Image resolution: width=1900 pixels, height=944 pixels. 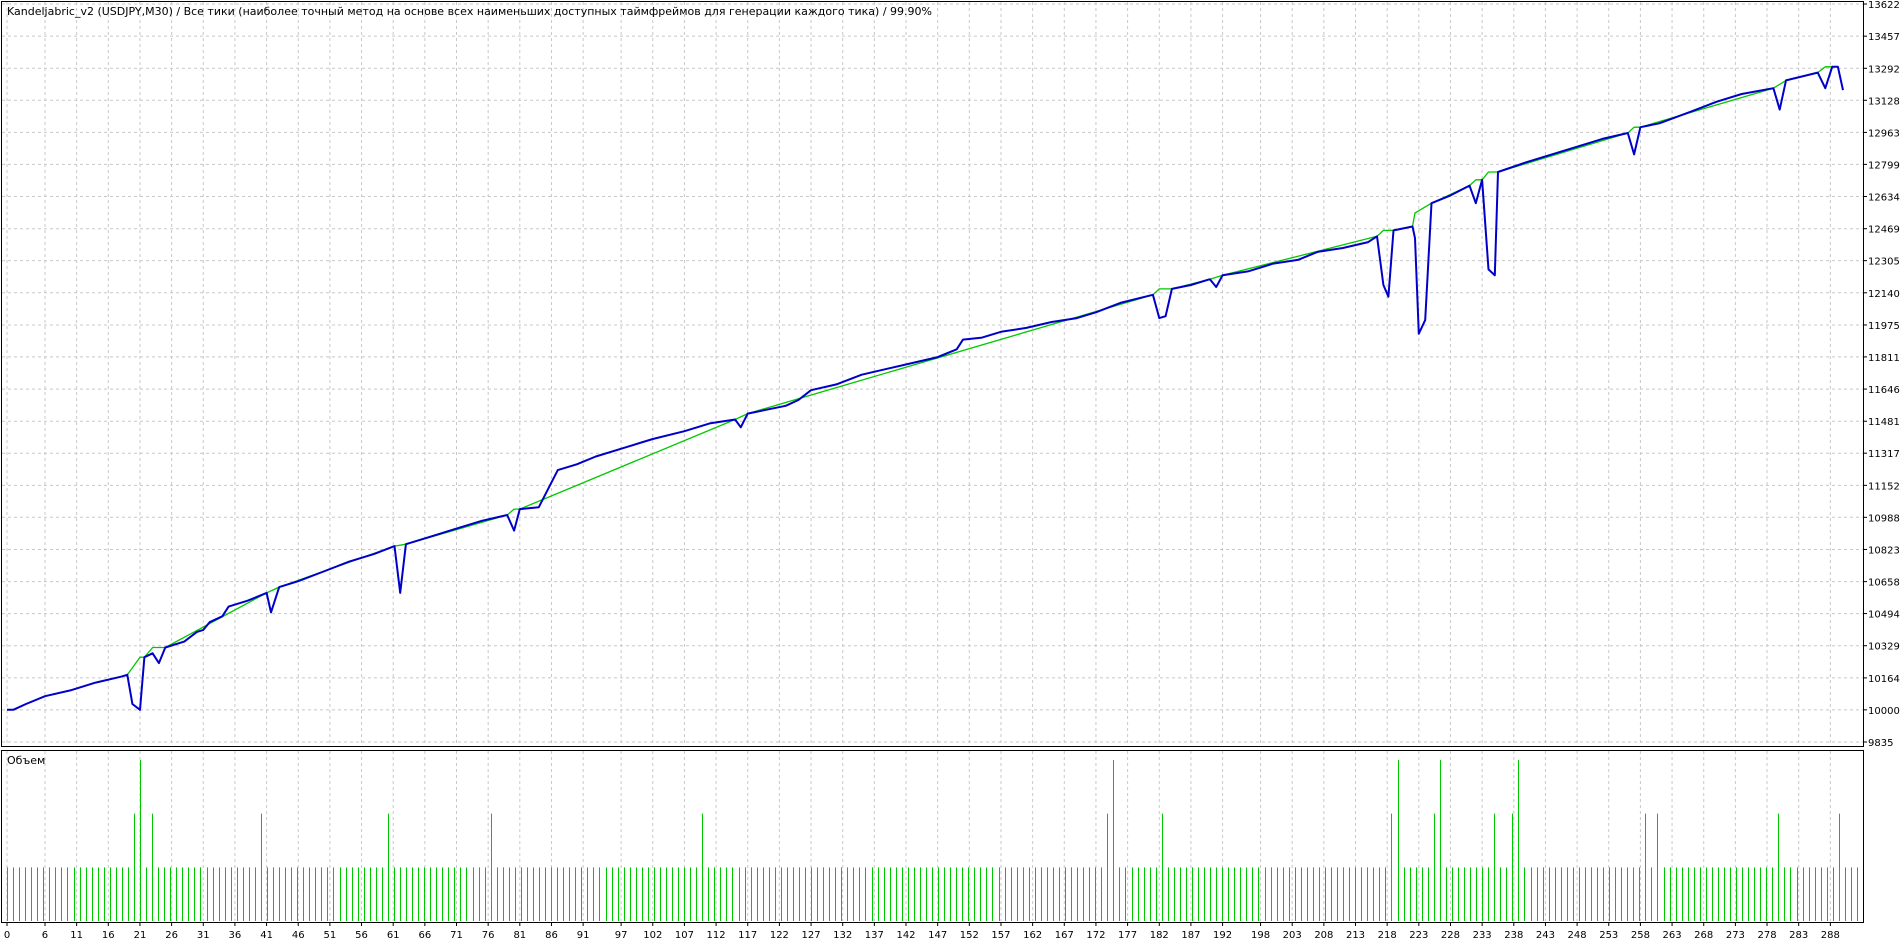 I want to click on x-tick-label: 248, so click(x=1577, y=935).